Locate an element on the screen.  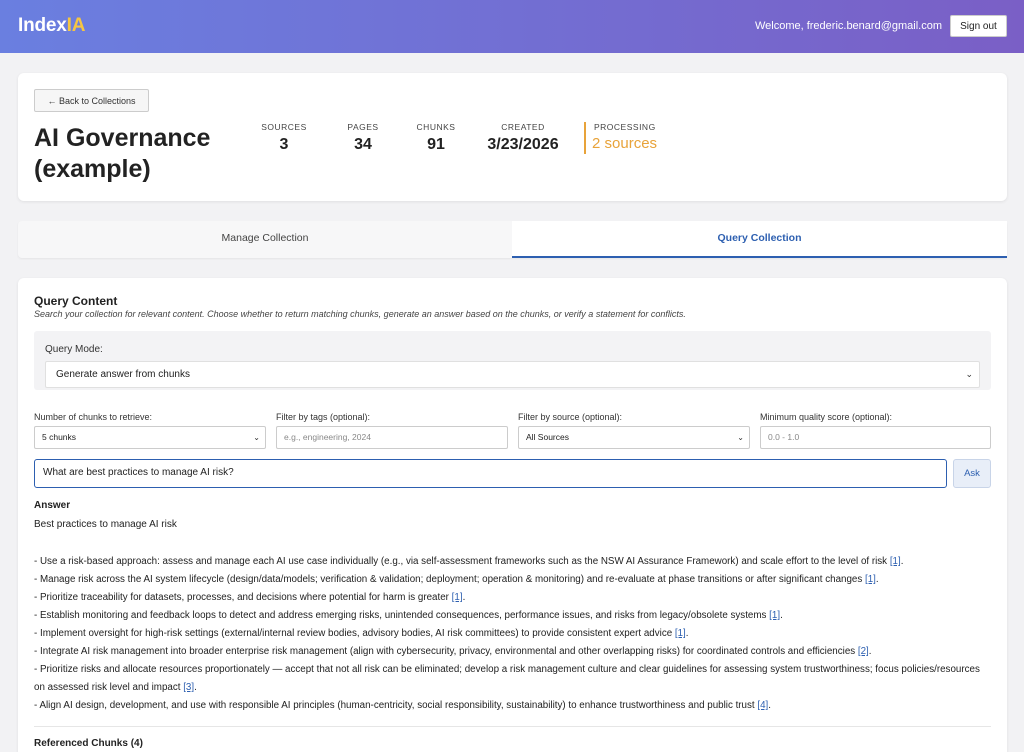
stat-value: 3/23/2026 is located at coordinates (523, 144).